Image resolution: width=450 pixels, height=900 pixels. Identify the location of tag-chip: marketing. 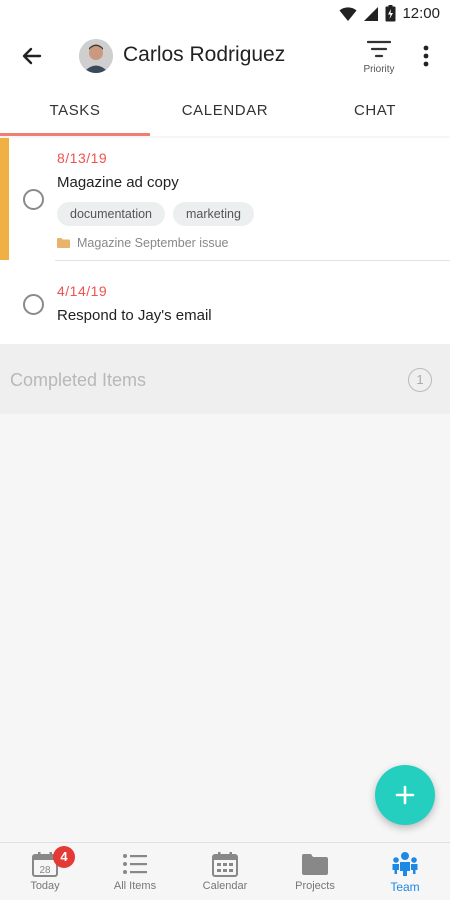
(213, 214).